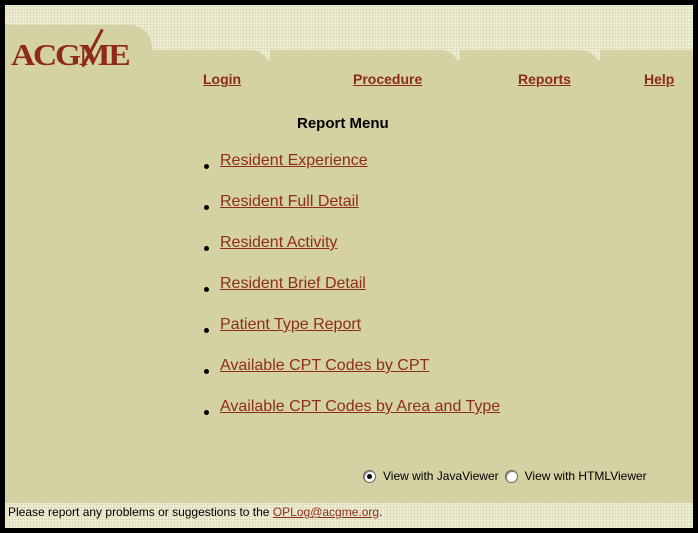 The width and height of the screenshot is (698, 533). Describe the element at coordinates (71, 54) in the screenshot. I see `acgme-logo: ACGME` at that location.